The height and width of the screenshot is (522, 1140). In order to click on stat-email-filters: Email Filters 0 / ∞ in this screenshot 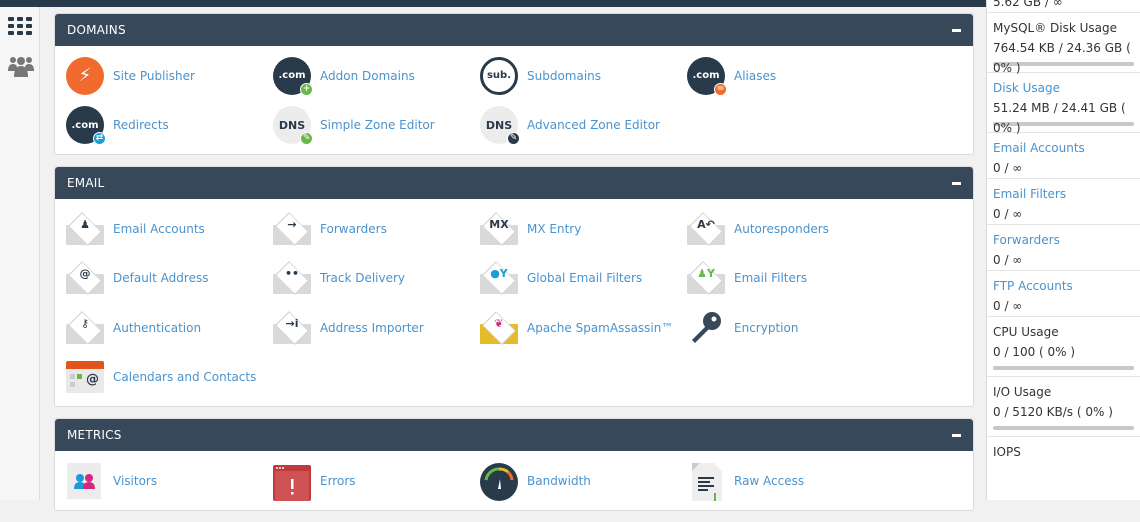, I will do `click(1063, 202)`.